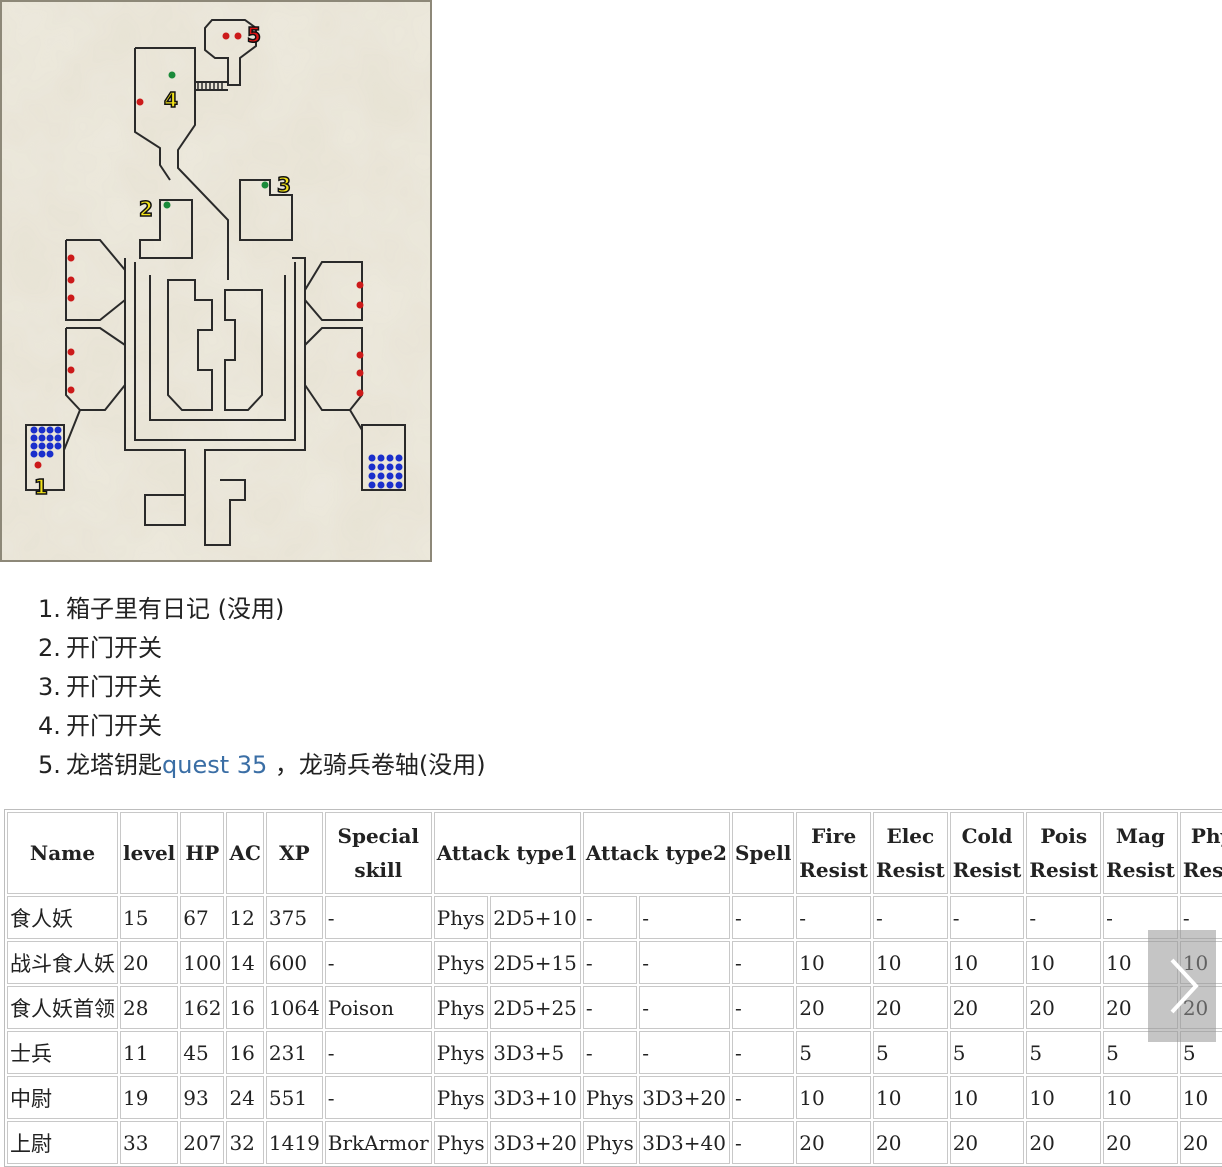 The height and width of the screenshot is (1167, 1222). Describe the element at coordinates (684, 1142) in the screenshot. I see `table-cell: 3D3+40` at that location.